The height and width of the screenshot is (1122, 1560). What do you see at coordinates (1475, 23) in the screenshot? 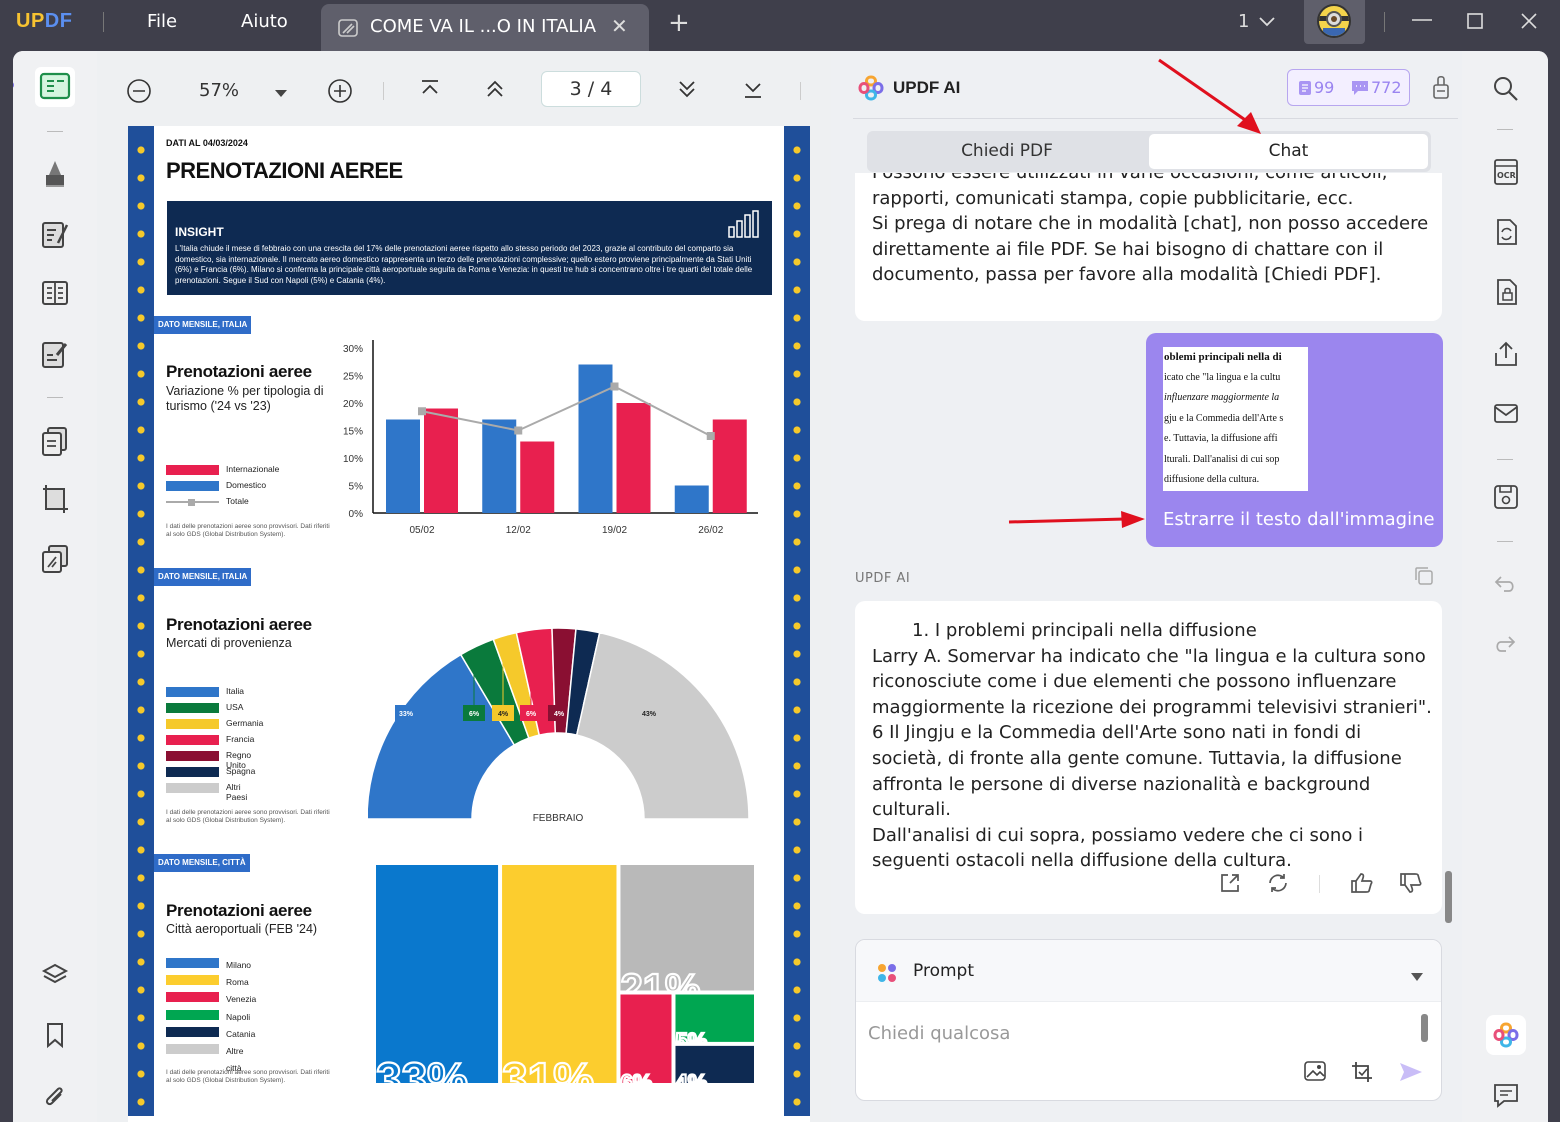
I see `maximize-icon` at bounding box center [1475, 23].